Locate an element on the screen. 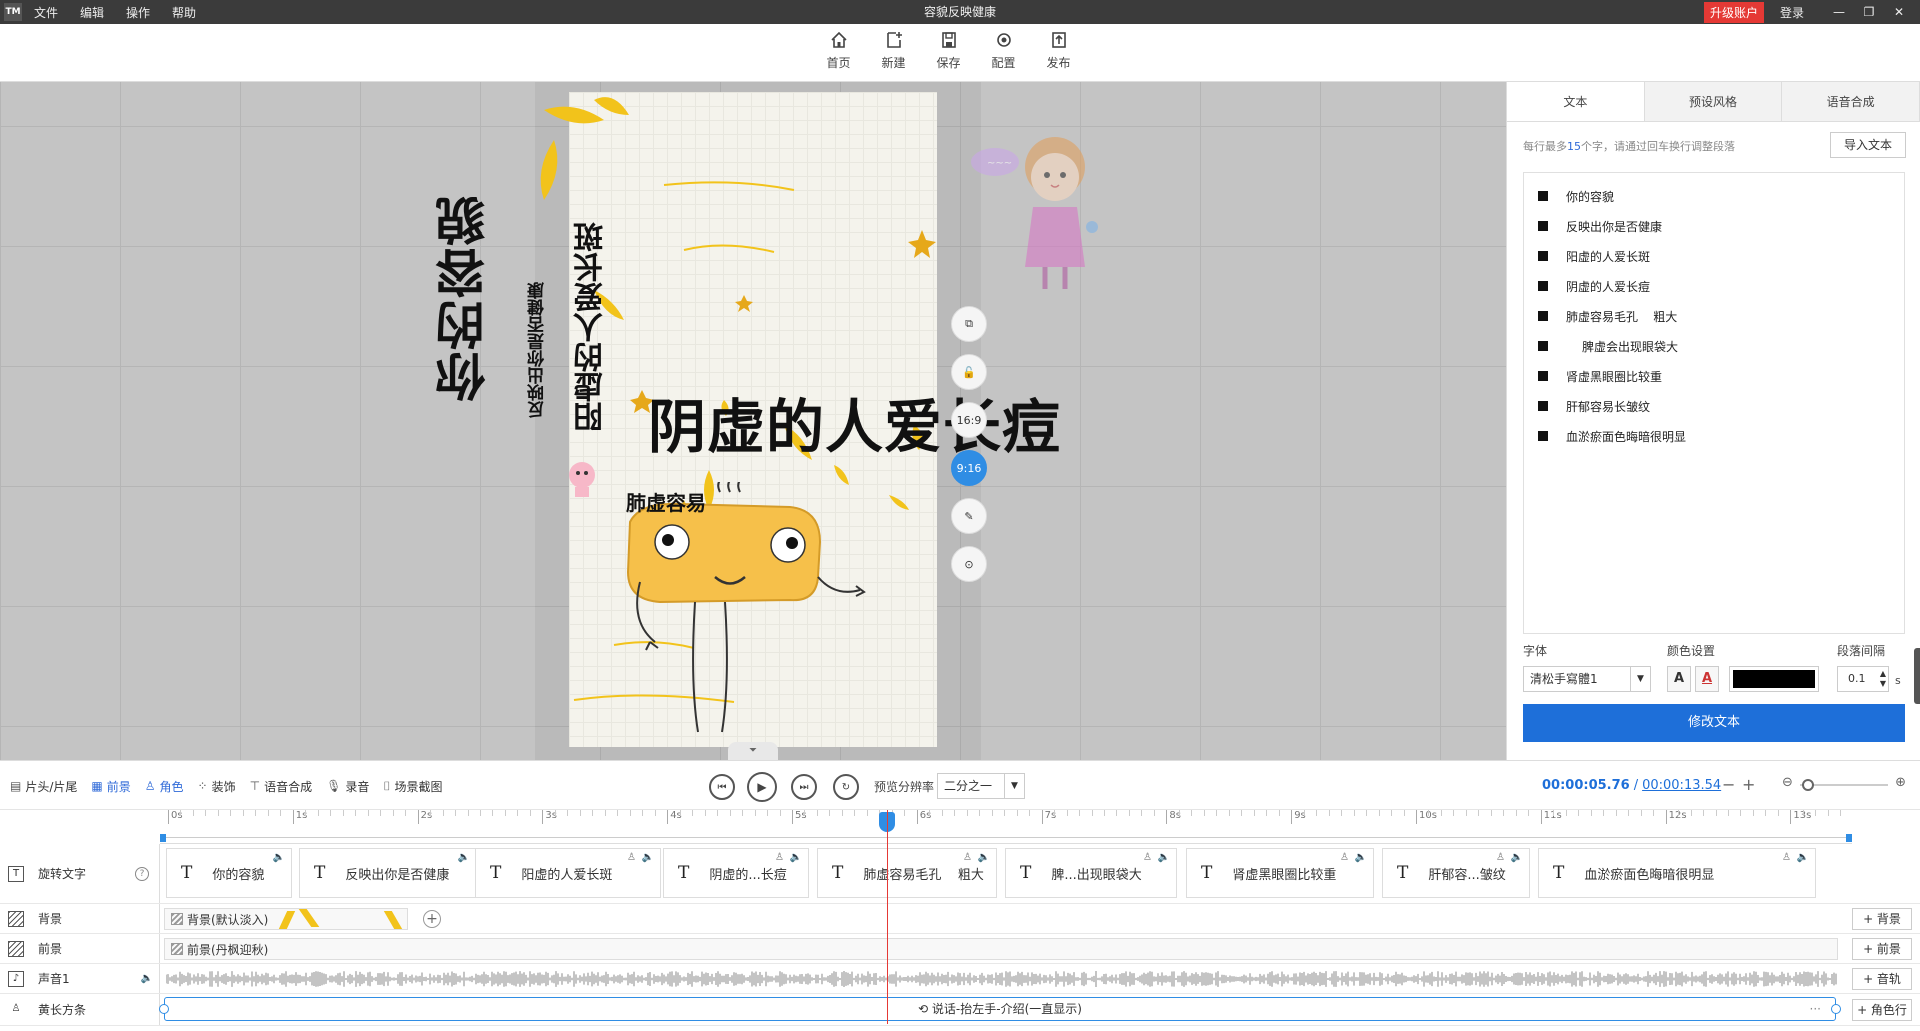  restore-button: ❐ is located at coordinates (1869, 12).